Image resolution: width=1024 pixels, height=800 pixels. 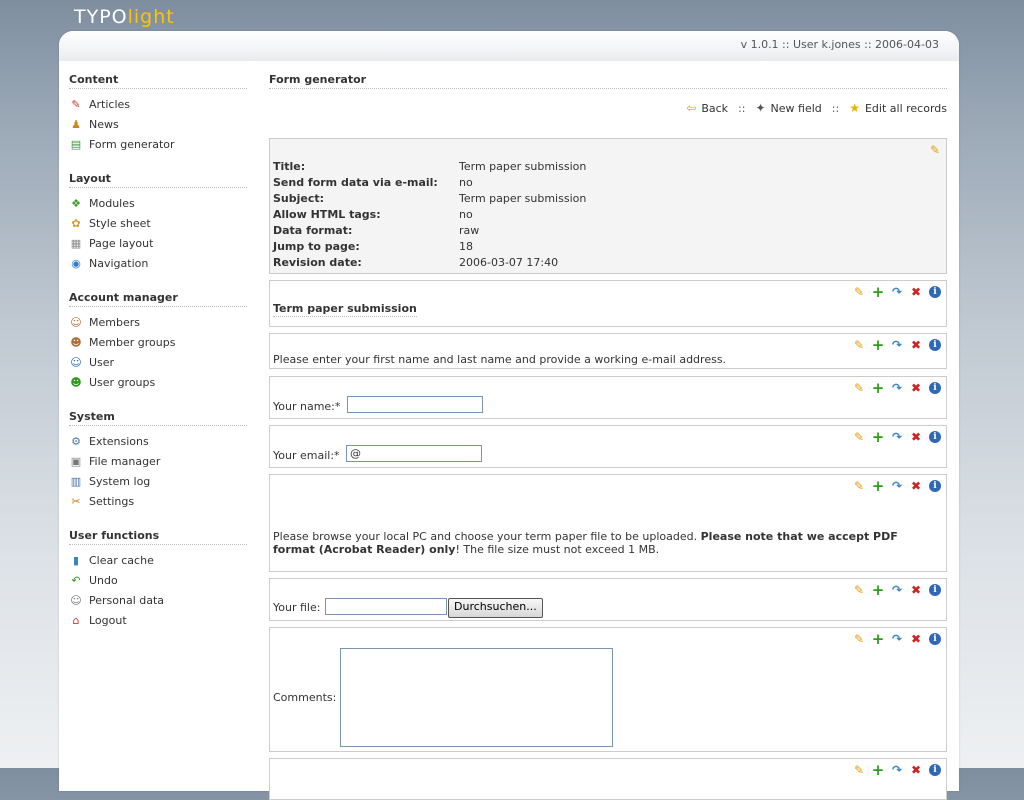 I want to click on sidebar-item-clear-cache: ▮ Clear cache, so click(x=158, y=561).